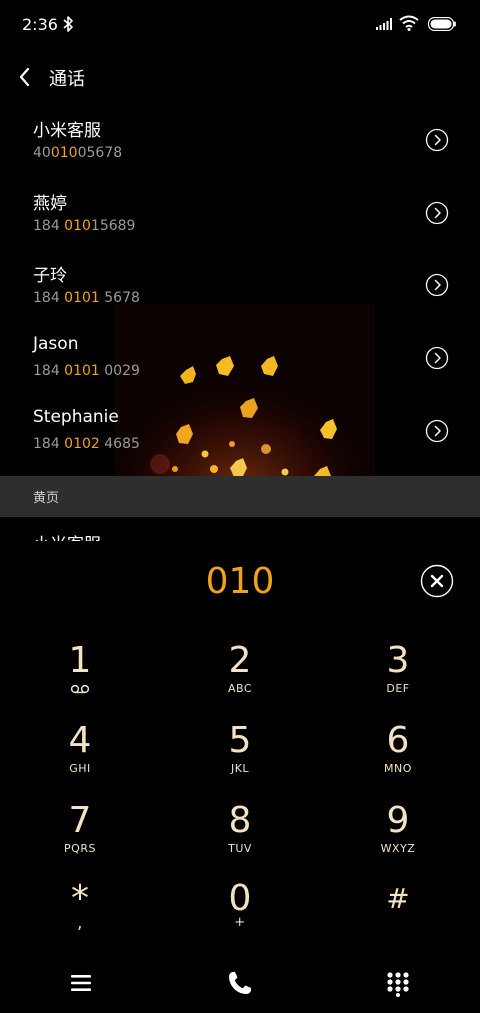 The width and height of the screenshot is (480, 1013). I want to click on page-title: 通话, so click(67, 79).